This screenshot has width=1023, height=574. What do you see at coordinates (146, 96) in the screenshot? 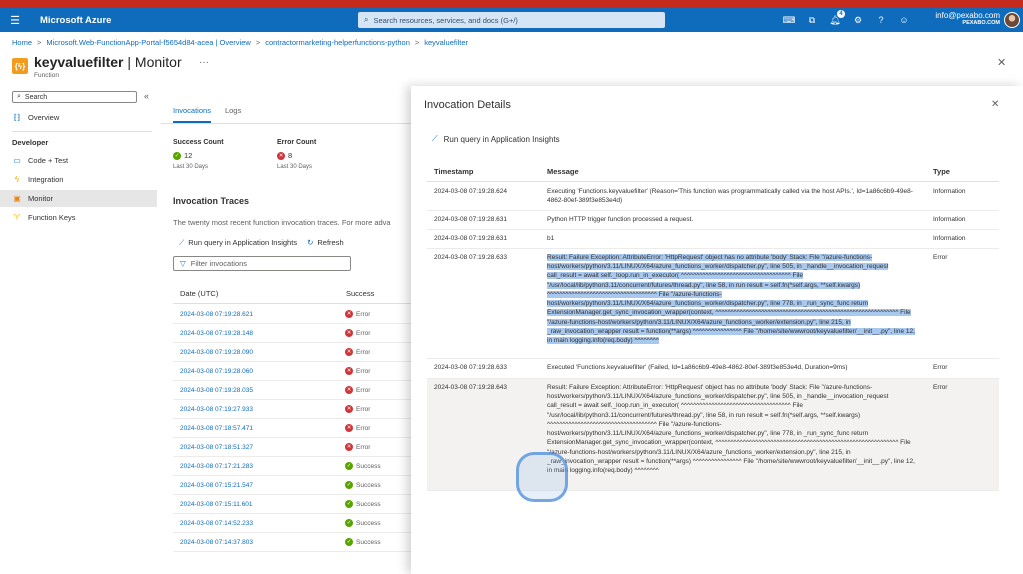
I see `collapse-nav-icon: «` at bounding box center [146, 96].